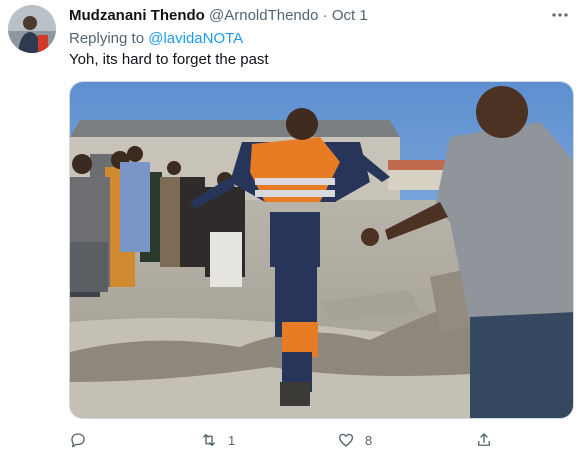 Image resolution: width=583 pixels, height=453 pixels. I want to click on replying-to: Replying to @lavidaNOTA, so click(156, 39).